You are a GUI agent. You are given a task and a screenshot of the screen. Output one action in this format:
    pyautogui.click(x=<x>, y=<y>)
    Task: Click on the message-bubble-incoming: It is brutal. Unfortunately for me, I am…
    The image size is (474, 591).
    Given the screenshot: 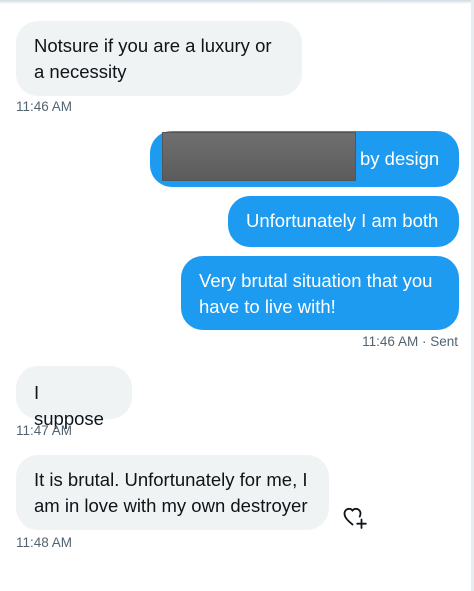 What is the action you would take?
    pyautogui.click(x=172, y=492)
    